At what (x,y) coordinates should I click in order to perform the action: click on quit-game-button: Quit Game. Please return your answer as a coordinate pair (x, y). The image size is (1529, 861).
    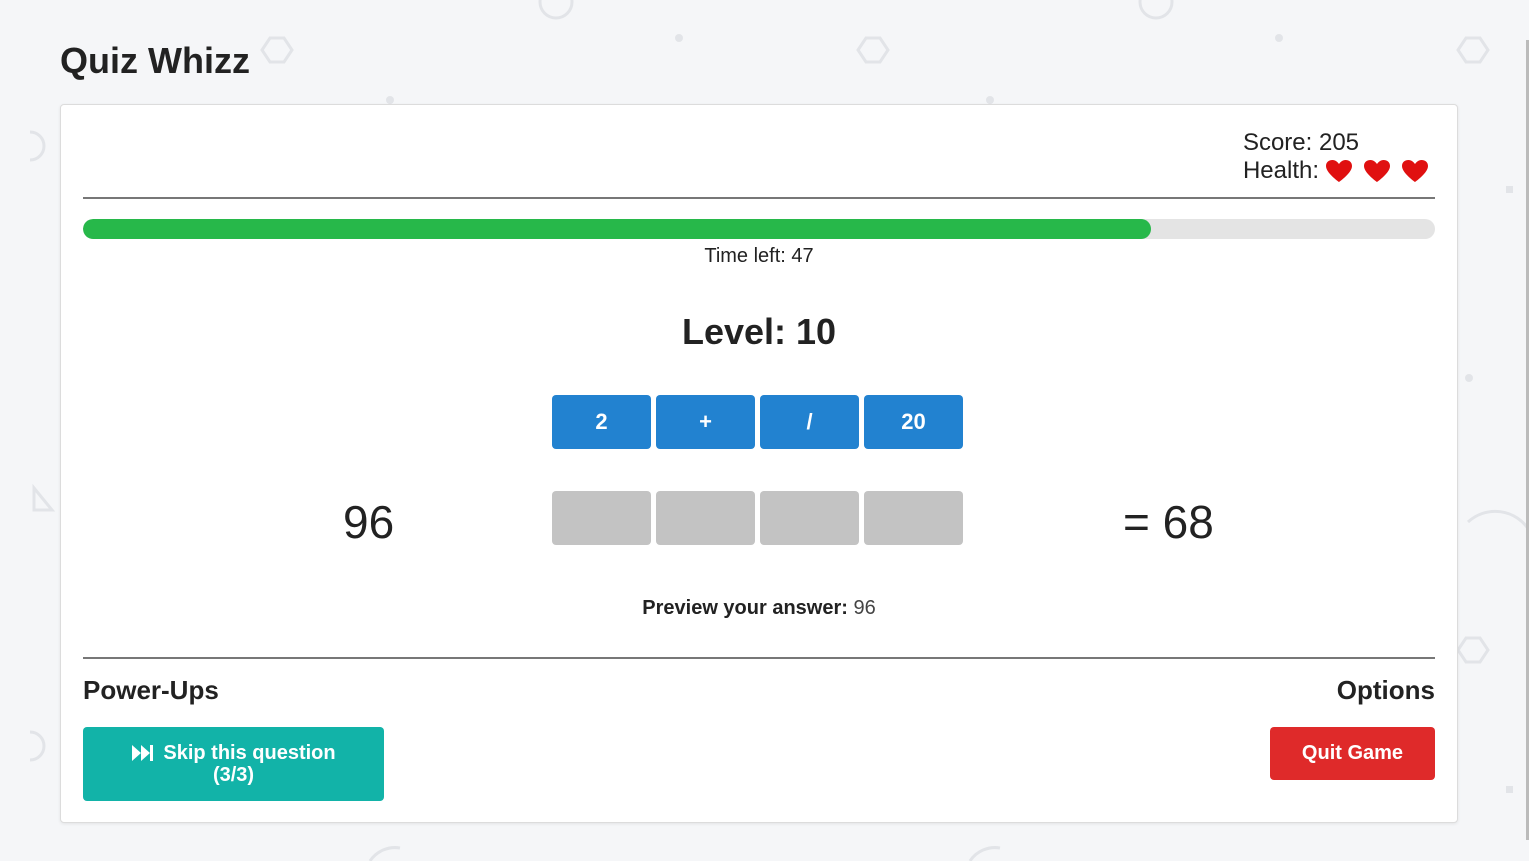
    Looking at the image, I should click on (1352, 753).